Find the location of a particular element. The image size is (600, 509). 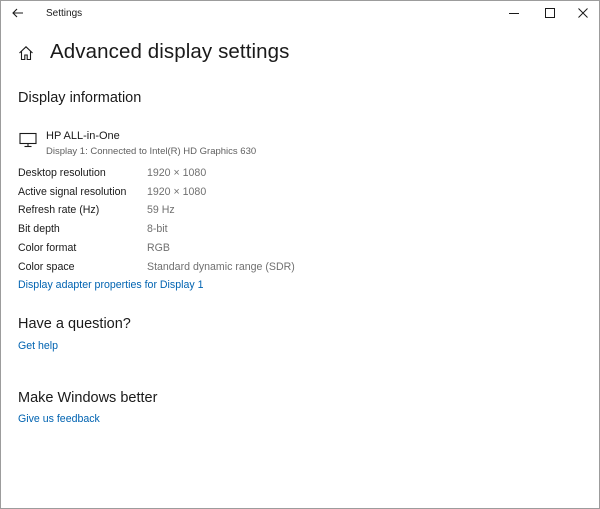

back-button is located at coordinates (18, 13).